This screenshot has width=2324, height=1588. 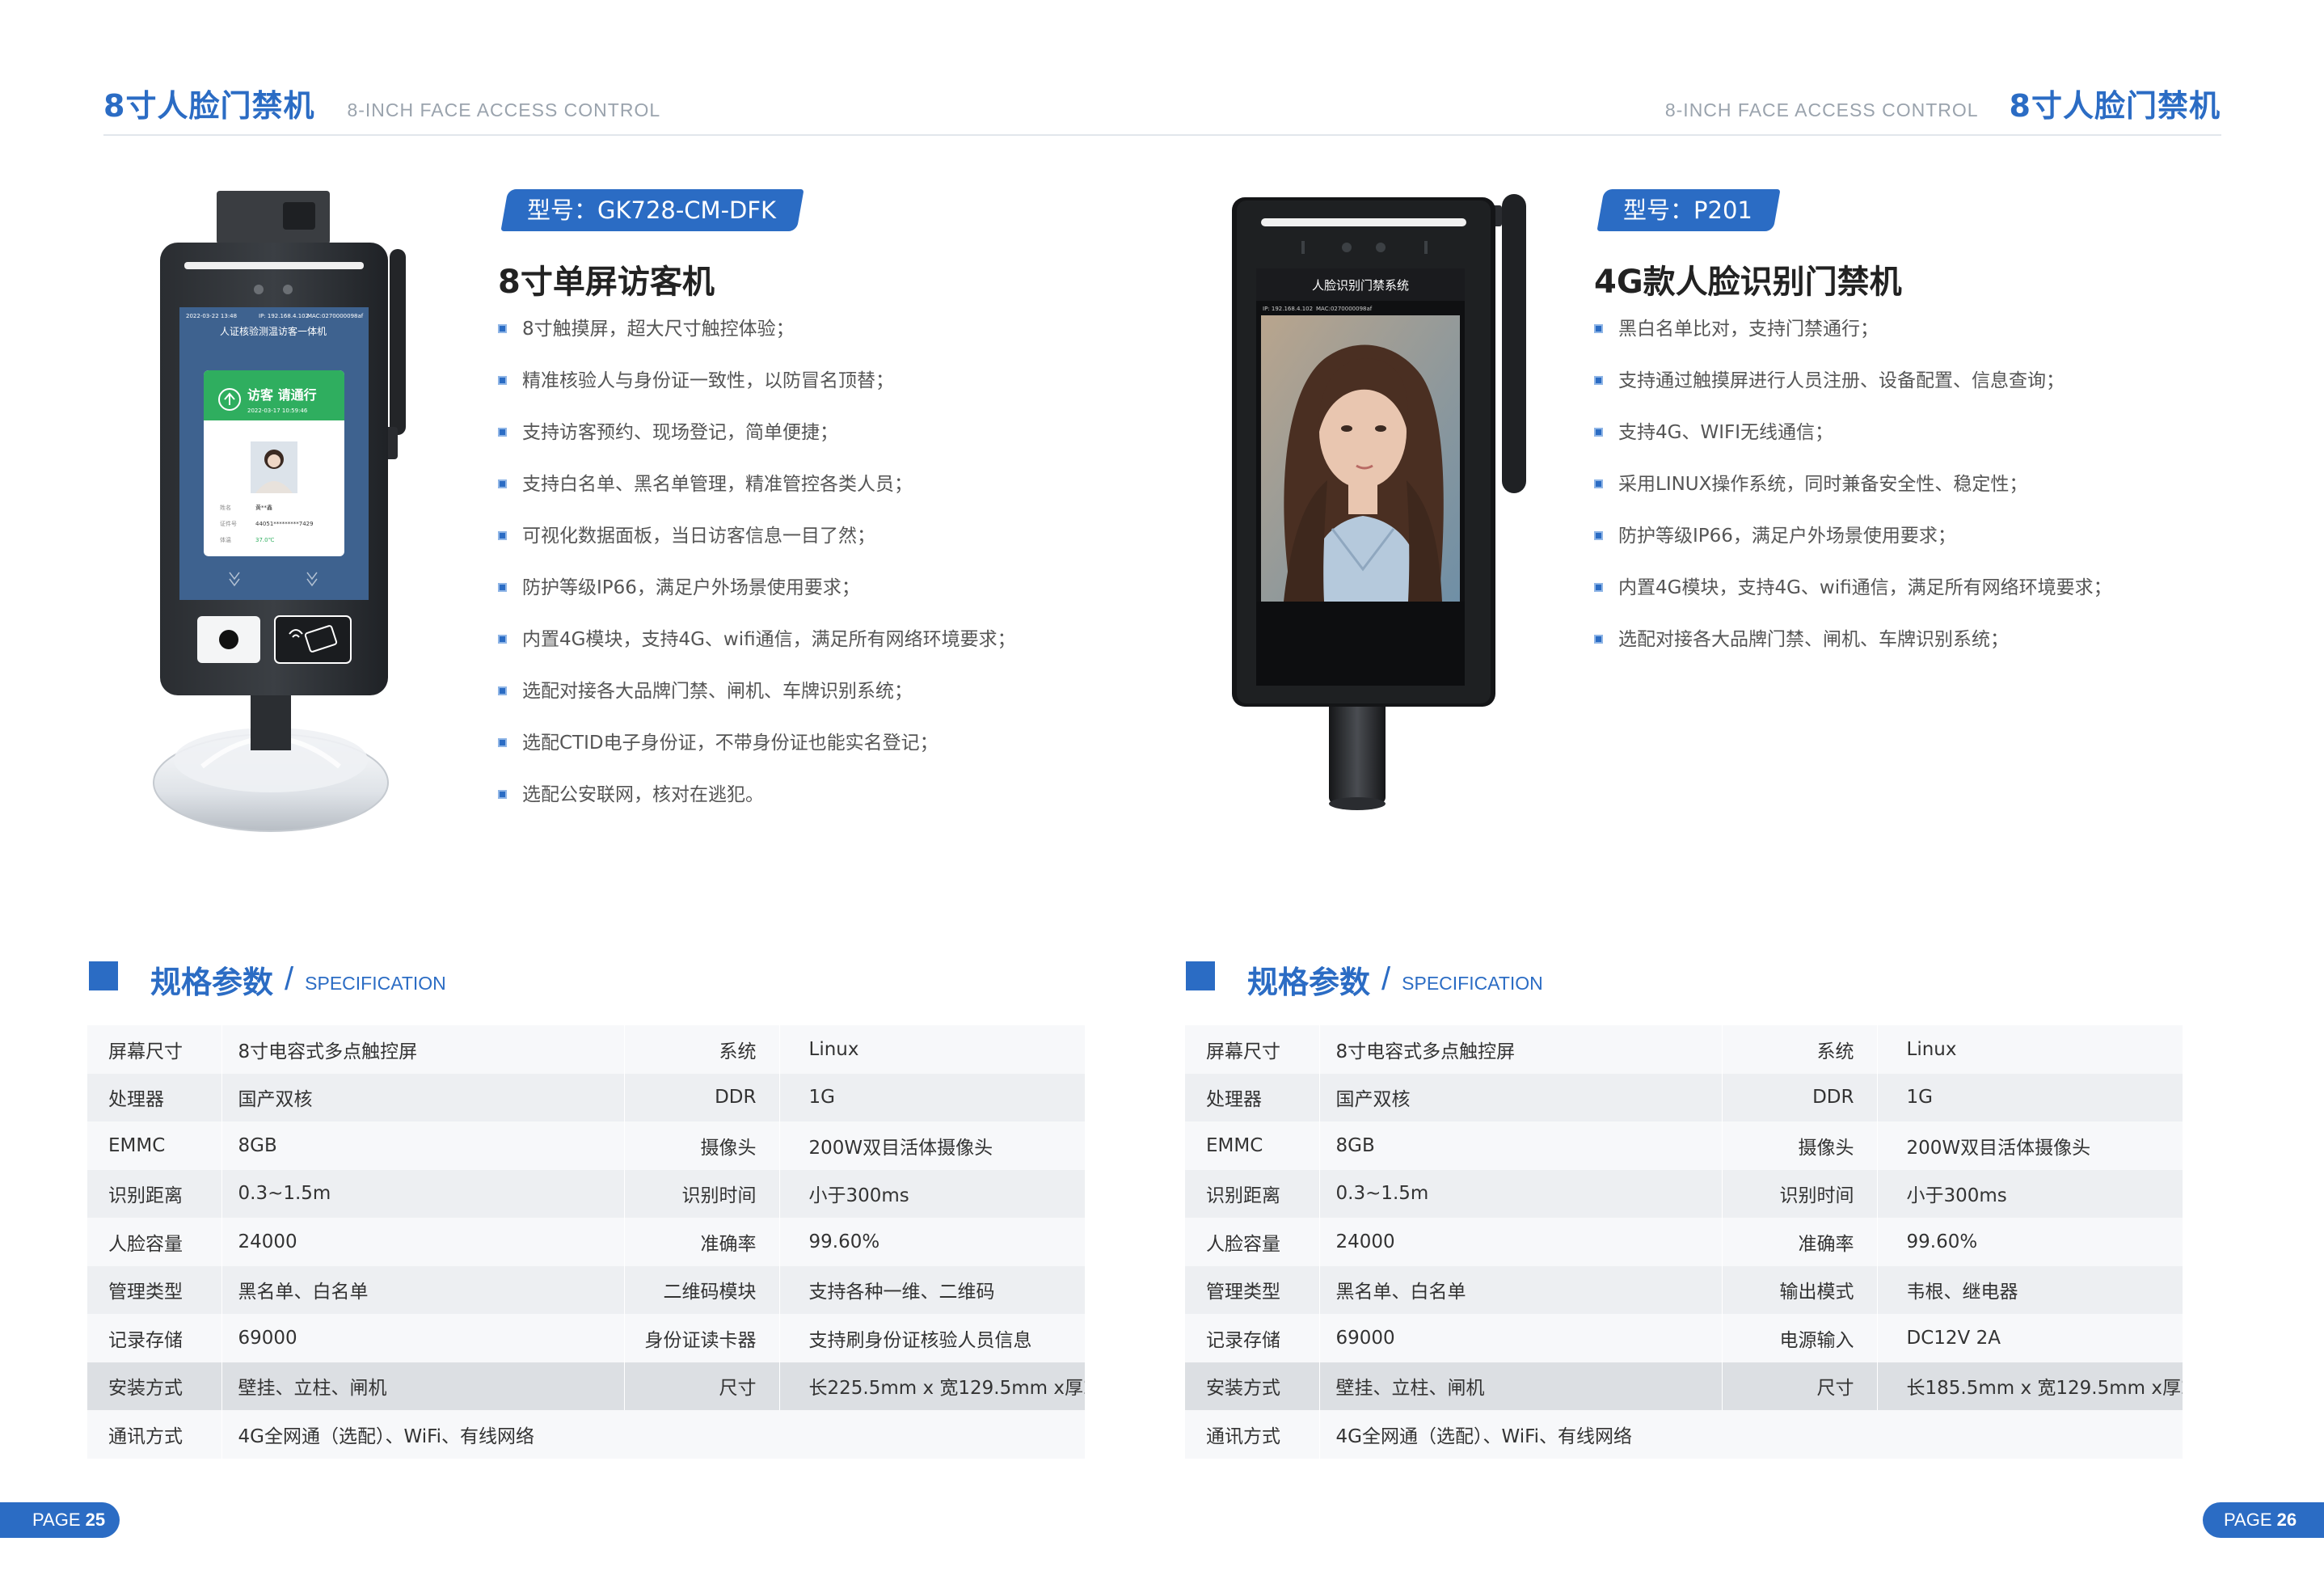 I want to click on spec-value: 69000, so click(x=423, y=1338).